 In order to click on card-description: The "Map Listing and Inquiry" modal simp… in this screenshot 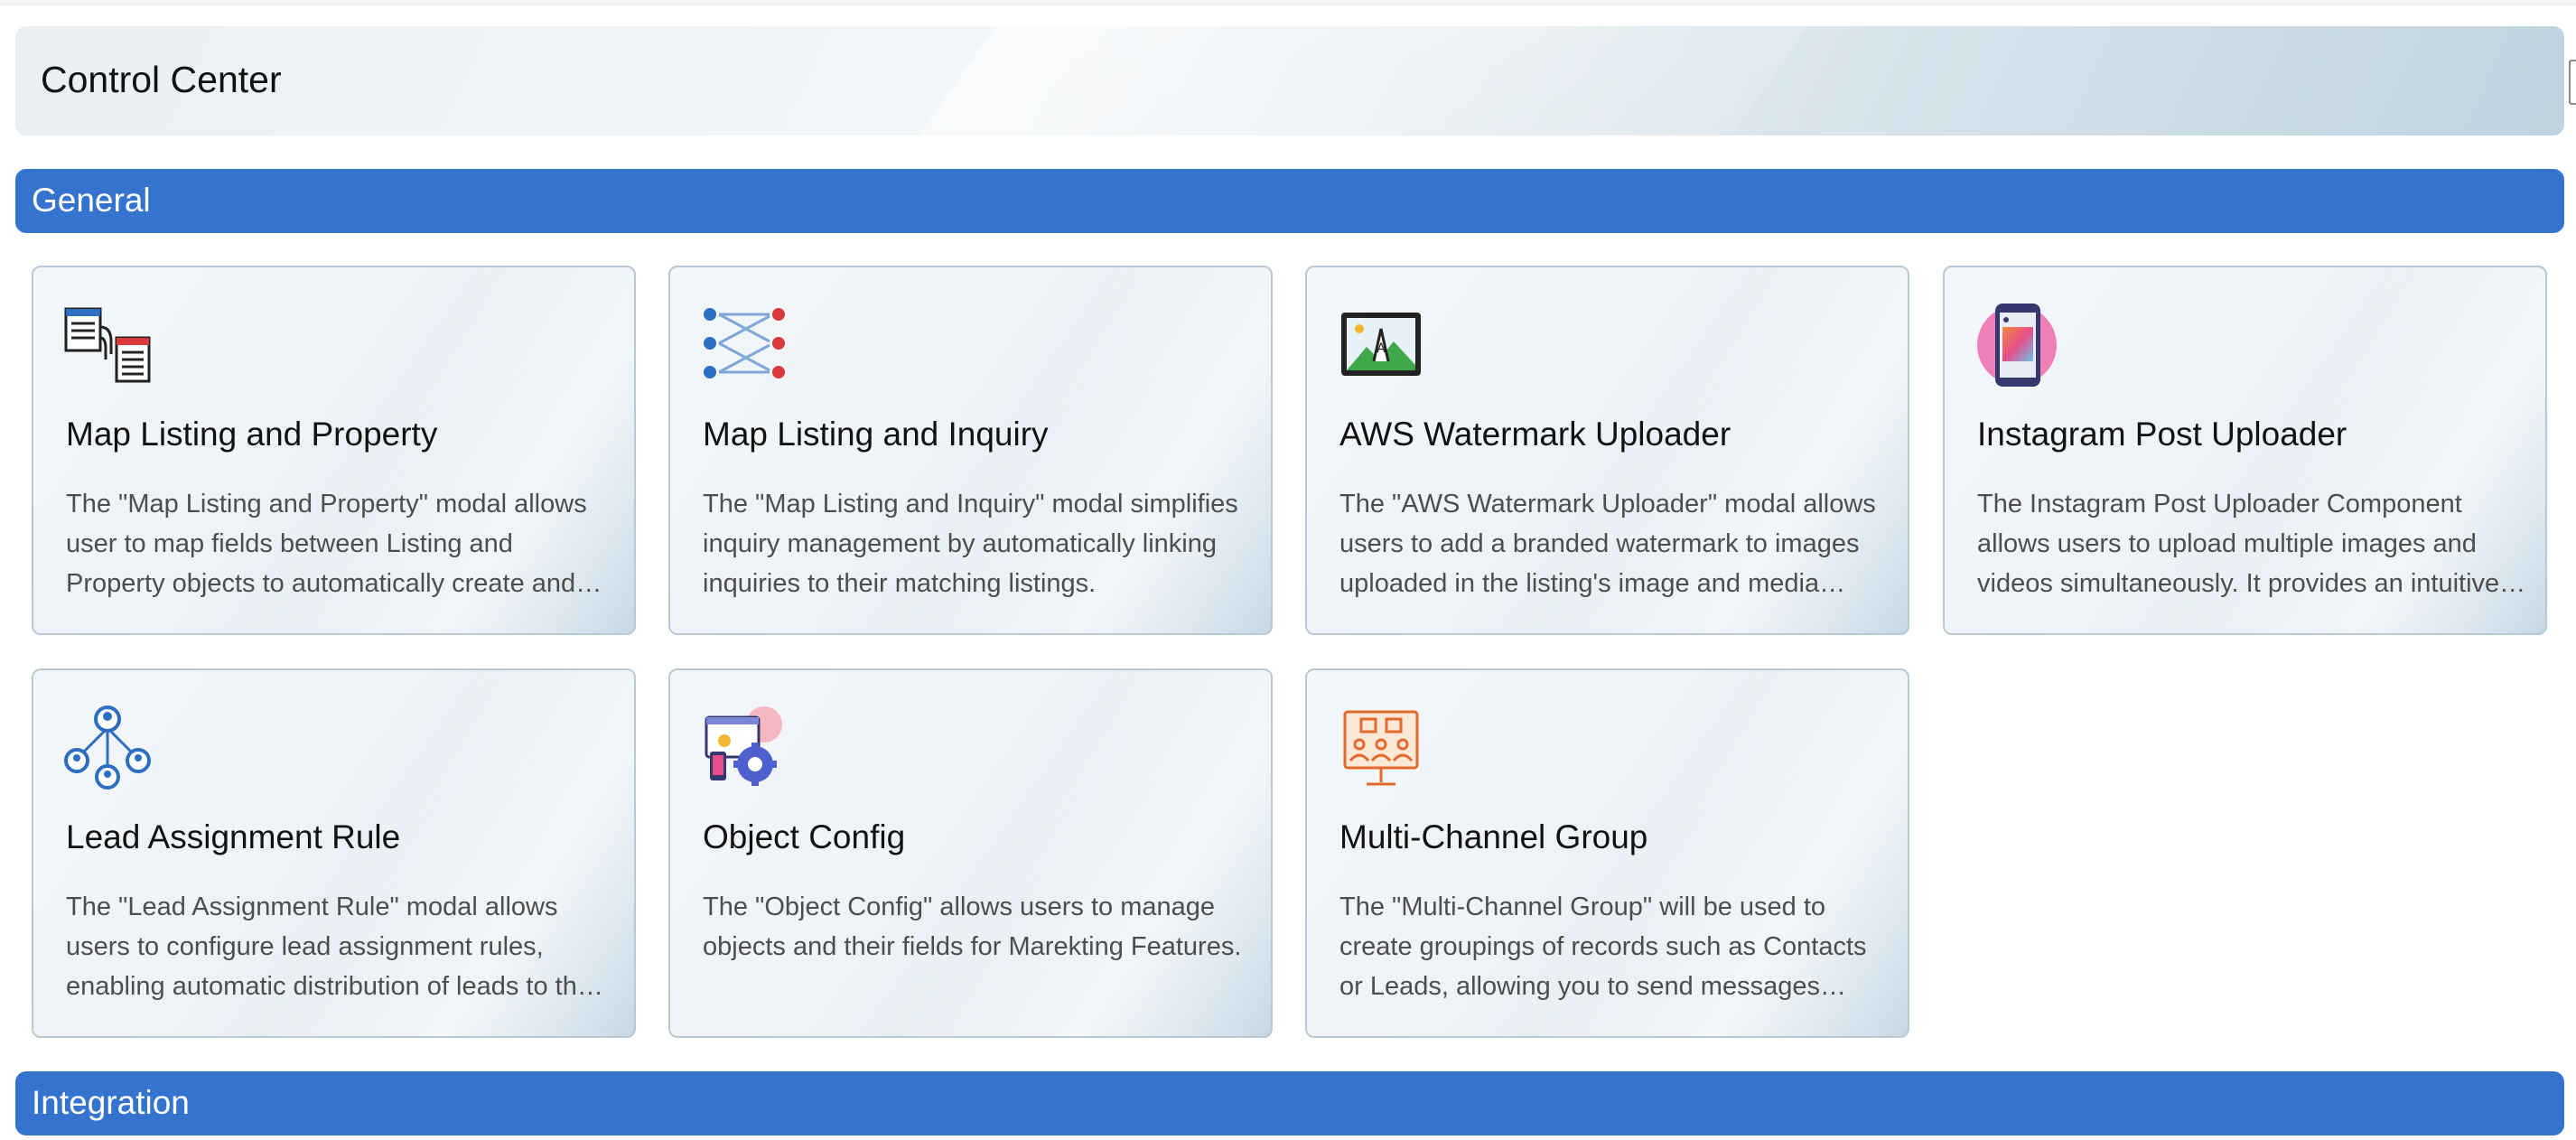, I will do `click(970, 544)`.